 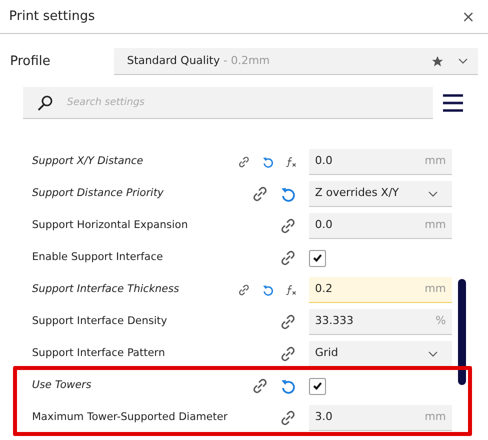 I want to click on search-field: Search settings, so click(x=228, y=103).